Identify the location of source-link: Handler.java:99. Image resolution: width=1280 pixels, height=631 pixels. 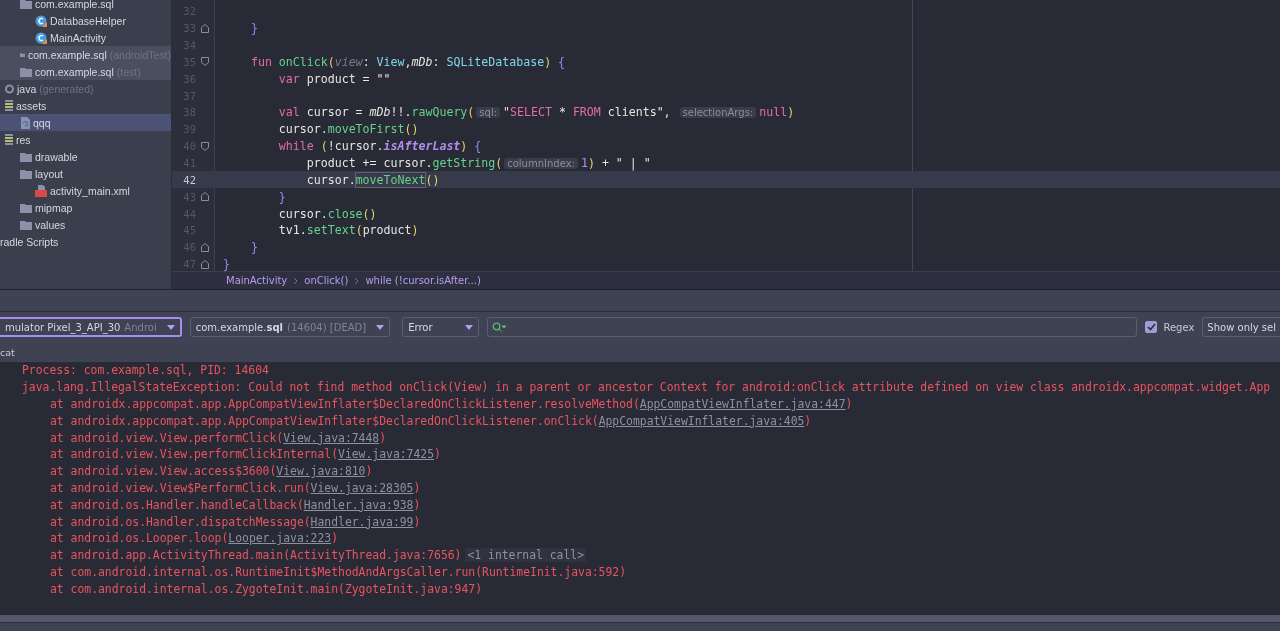
(362, 521).